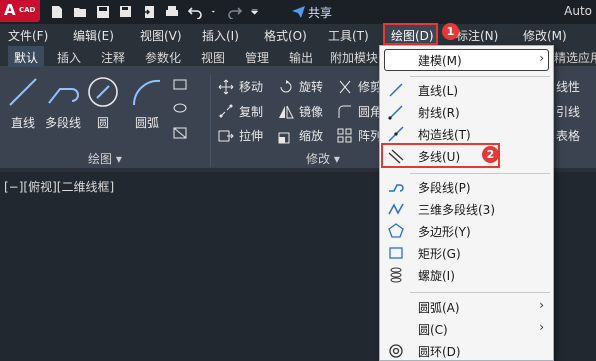  Describe the element at coordinates (226, 86) in the screenshot. I see `move-icon` at that location.